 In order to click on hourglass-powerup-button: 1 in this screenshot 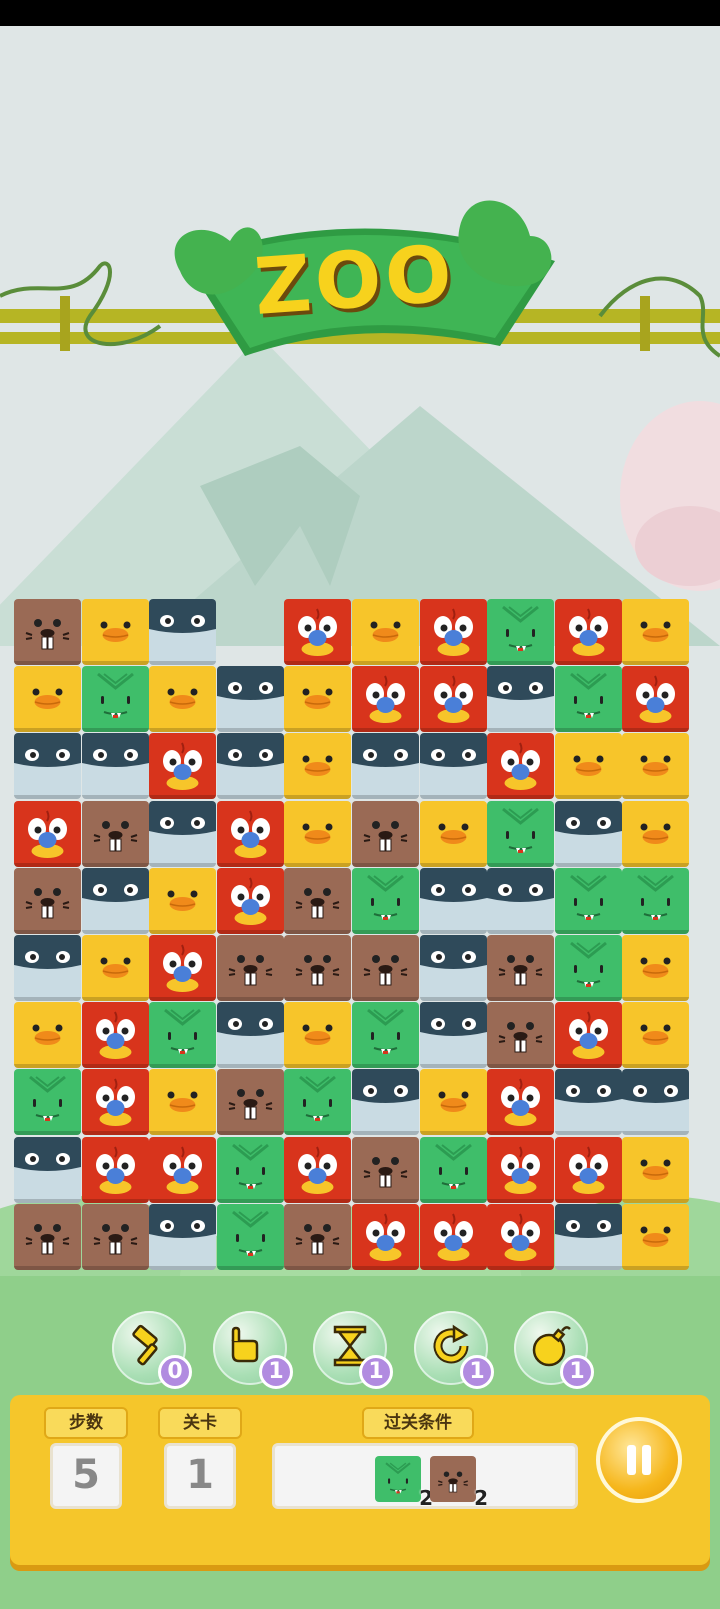, I will do `click(353, 1350)`.